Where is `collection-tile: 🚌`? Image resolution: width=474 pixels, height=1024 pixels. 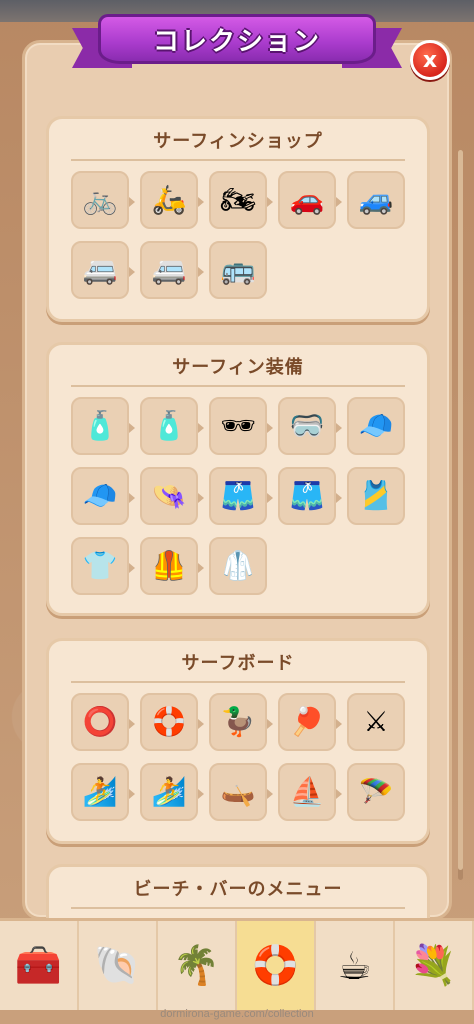 collection-tile: 🚌 is located at coordinates (238, 270).